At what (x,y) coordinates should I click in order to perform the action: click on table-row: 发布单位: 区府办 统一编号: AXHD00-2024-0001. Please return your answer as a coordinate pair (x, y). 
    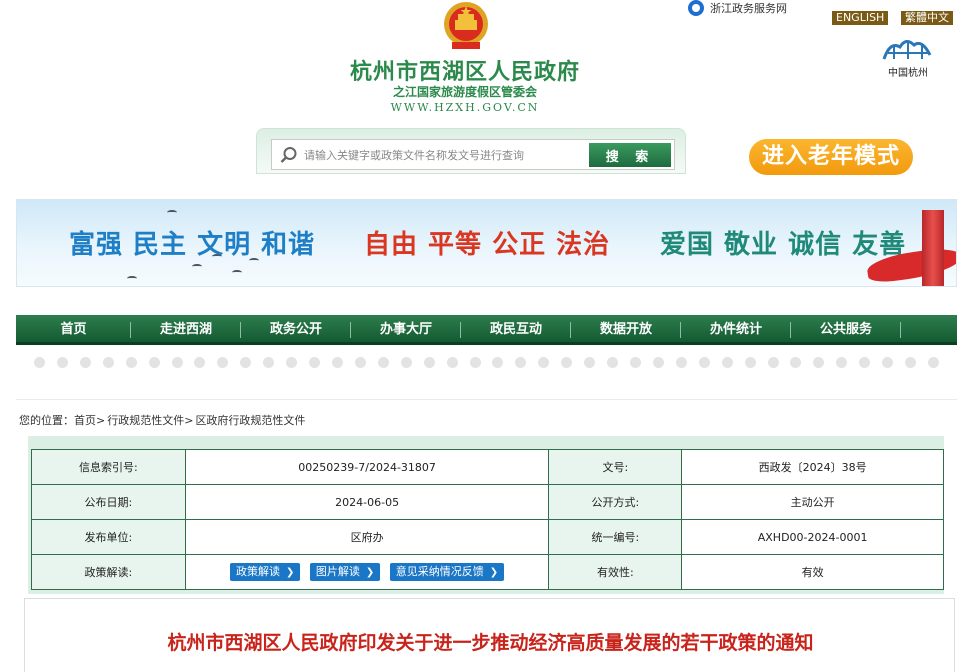
    Looking at the image, I should click on (487, 537).